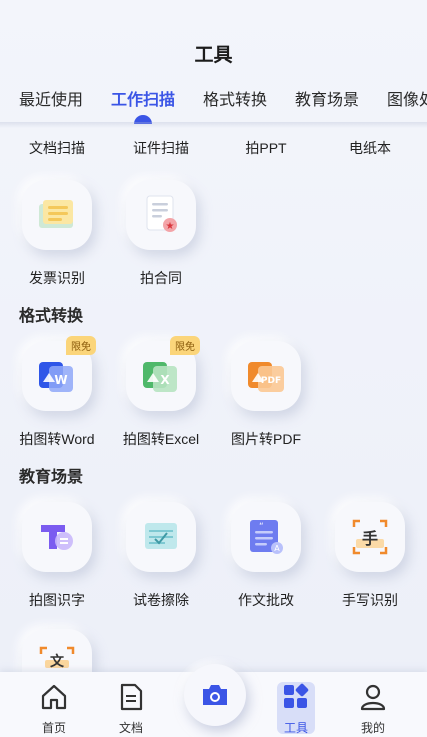 This screenshot has height=737, width=427. I want to click on nav-home: 首页, so click(54, 709).